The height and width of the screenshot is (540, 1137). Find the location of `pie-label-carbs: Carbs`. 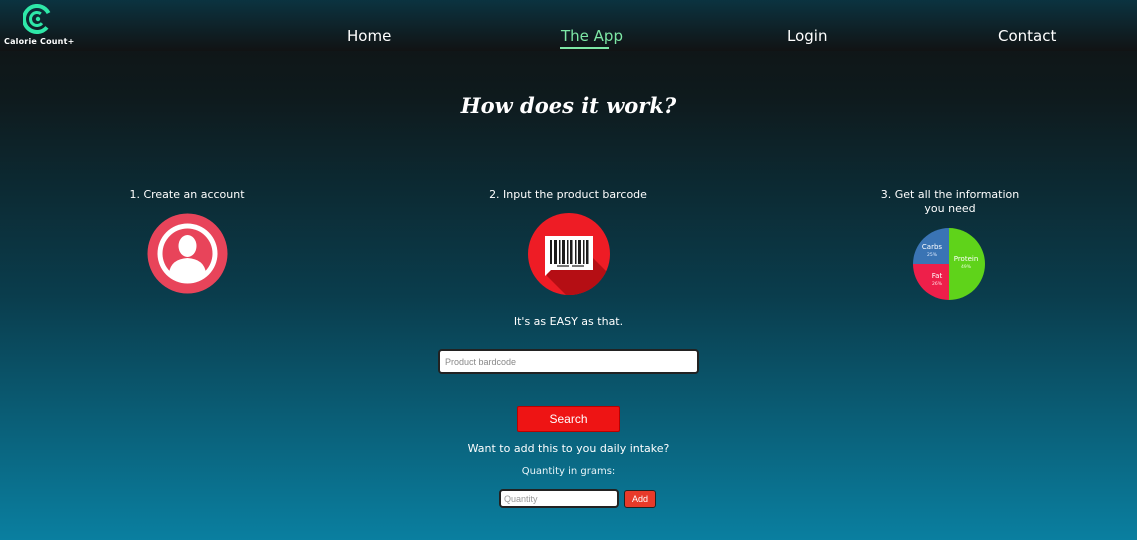

pie-label-carbs: Carbs is located at coordinates (932, 247).